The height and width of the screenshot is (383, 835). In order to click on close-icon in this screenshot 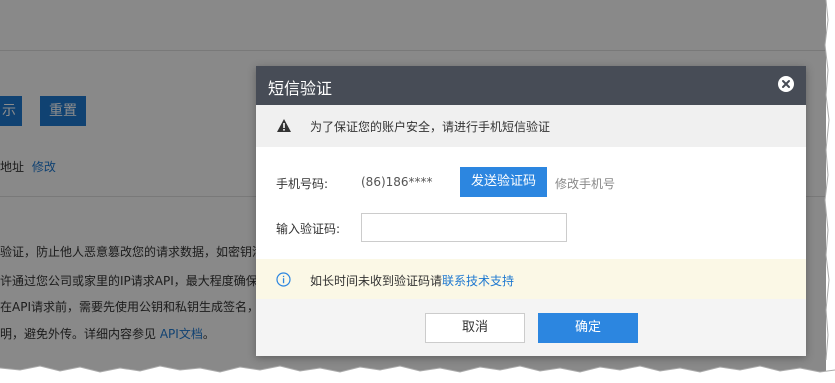, I will do `click(786, 84)`.